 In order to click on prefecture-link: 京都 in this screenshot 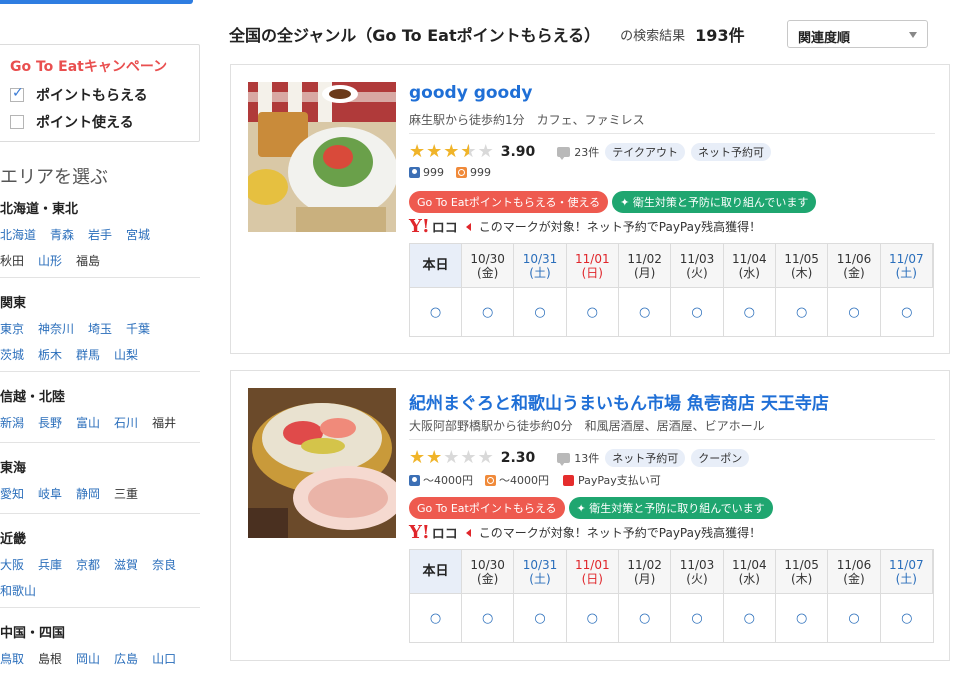, I will do `click(88, 564)`.